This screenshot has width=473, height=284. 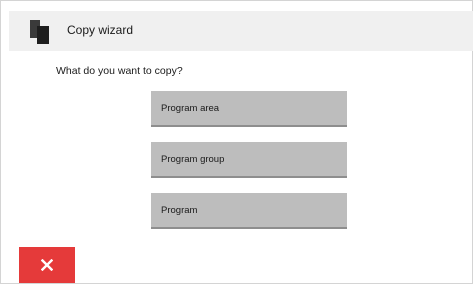 What do you see at coordinates (39, 32) in the screenshot?
I see `copy-icon` at bounding box center [39, 32].